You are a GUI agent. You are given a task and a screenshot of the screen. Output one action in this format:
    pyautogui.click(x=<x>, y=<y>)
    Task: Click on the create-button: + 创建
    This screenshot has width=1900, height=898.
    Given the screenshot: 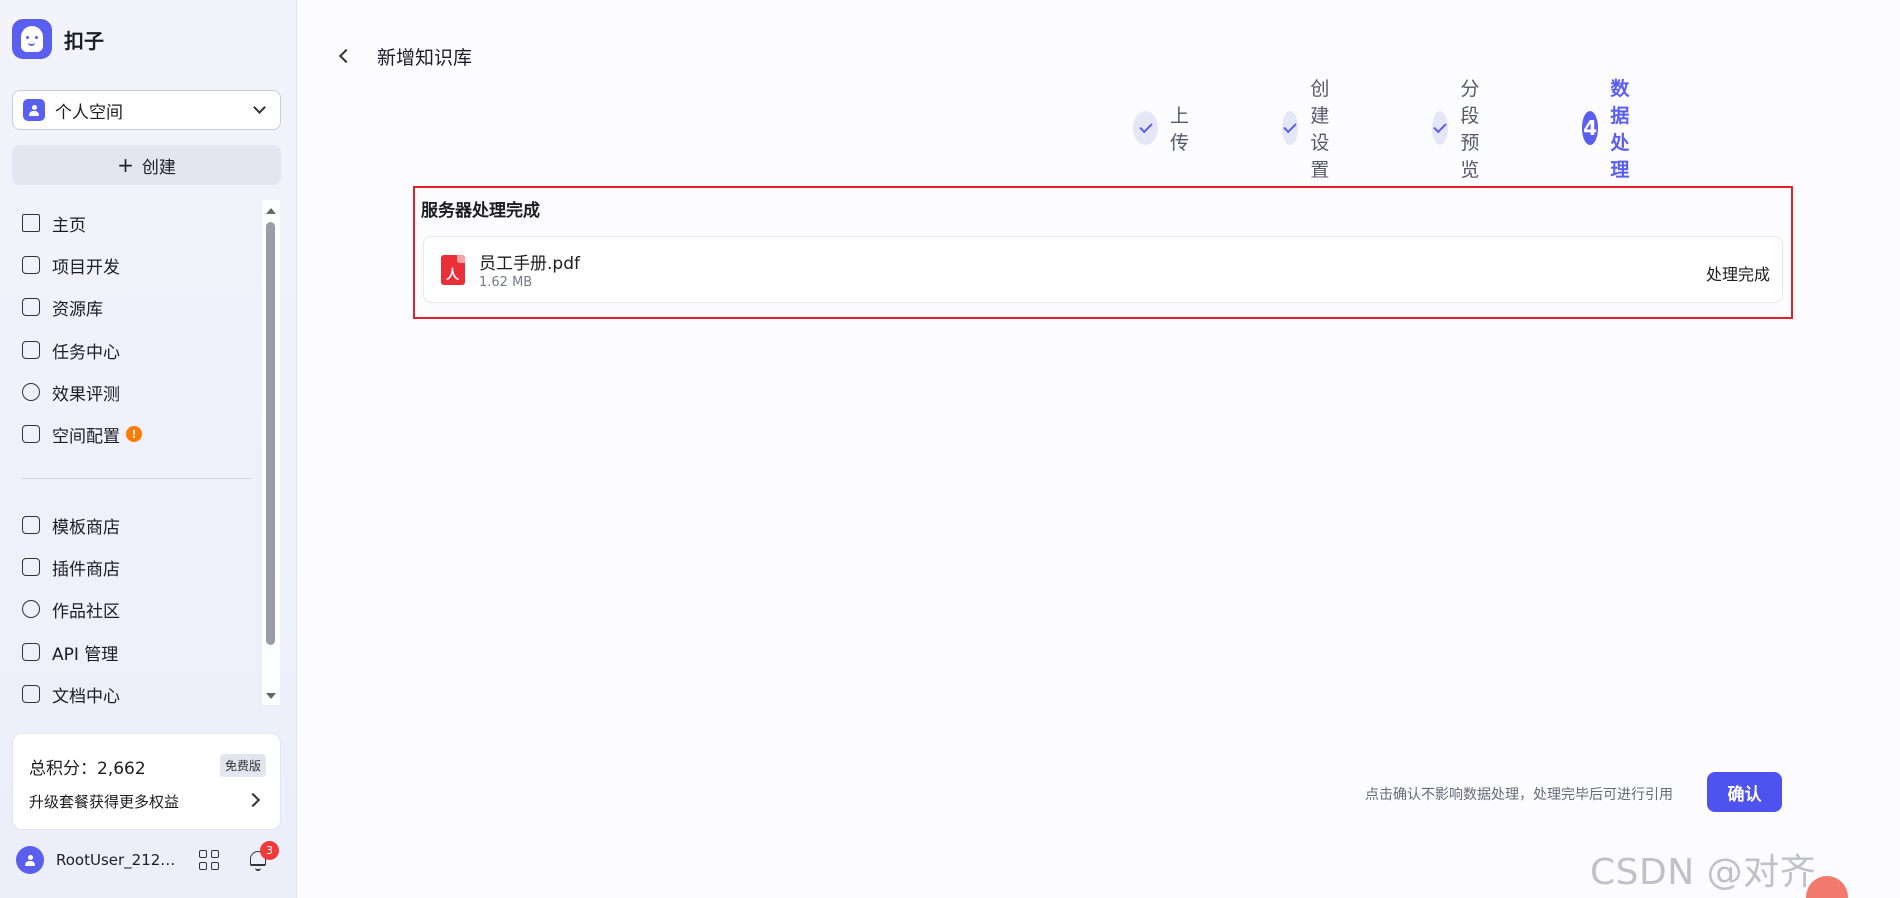 What is the action you would take?
    pyautogui.click(x=146, y=165)
    